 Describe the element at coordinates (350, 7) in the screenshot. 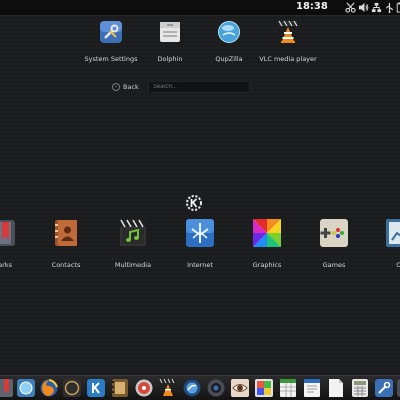

I see `scissors-icon` at that location.